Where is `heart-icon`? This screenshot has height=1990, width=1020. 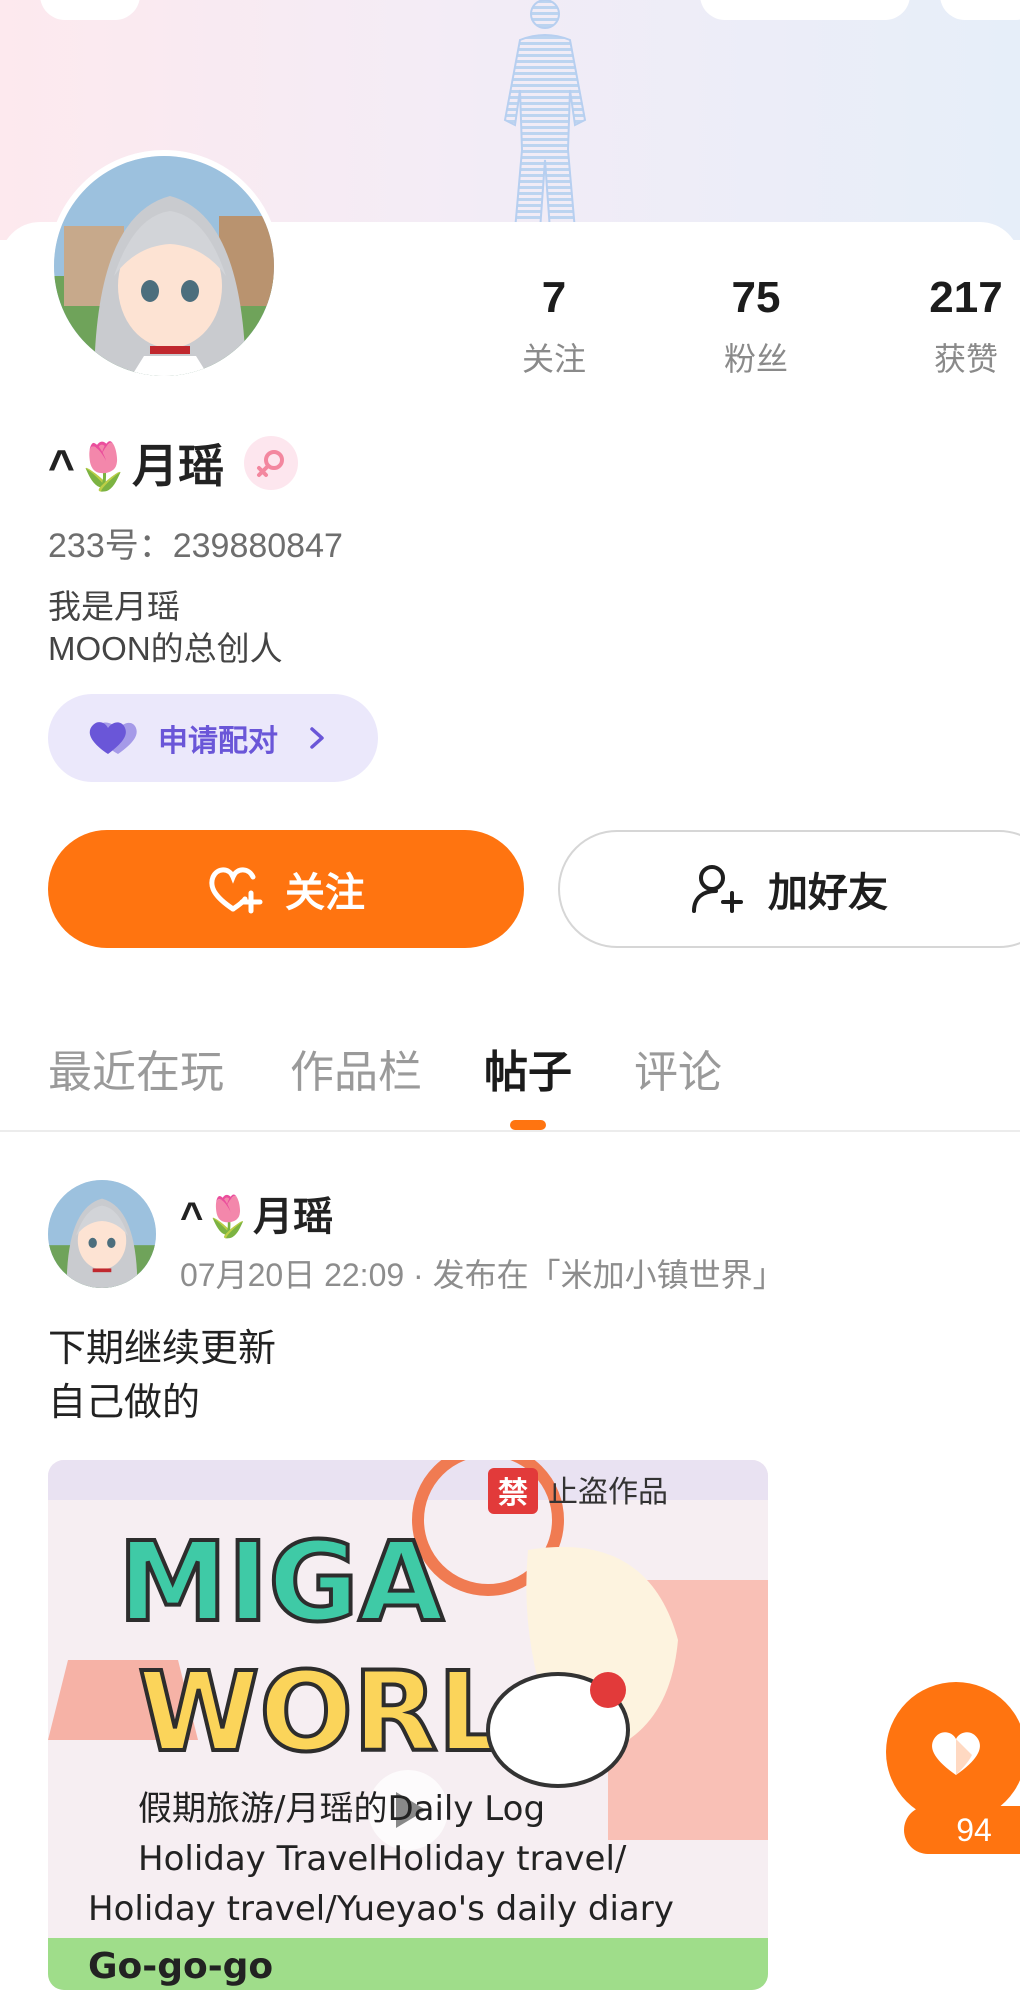 heart-icon is located at coordinates (956, 1753).